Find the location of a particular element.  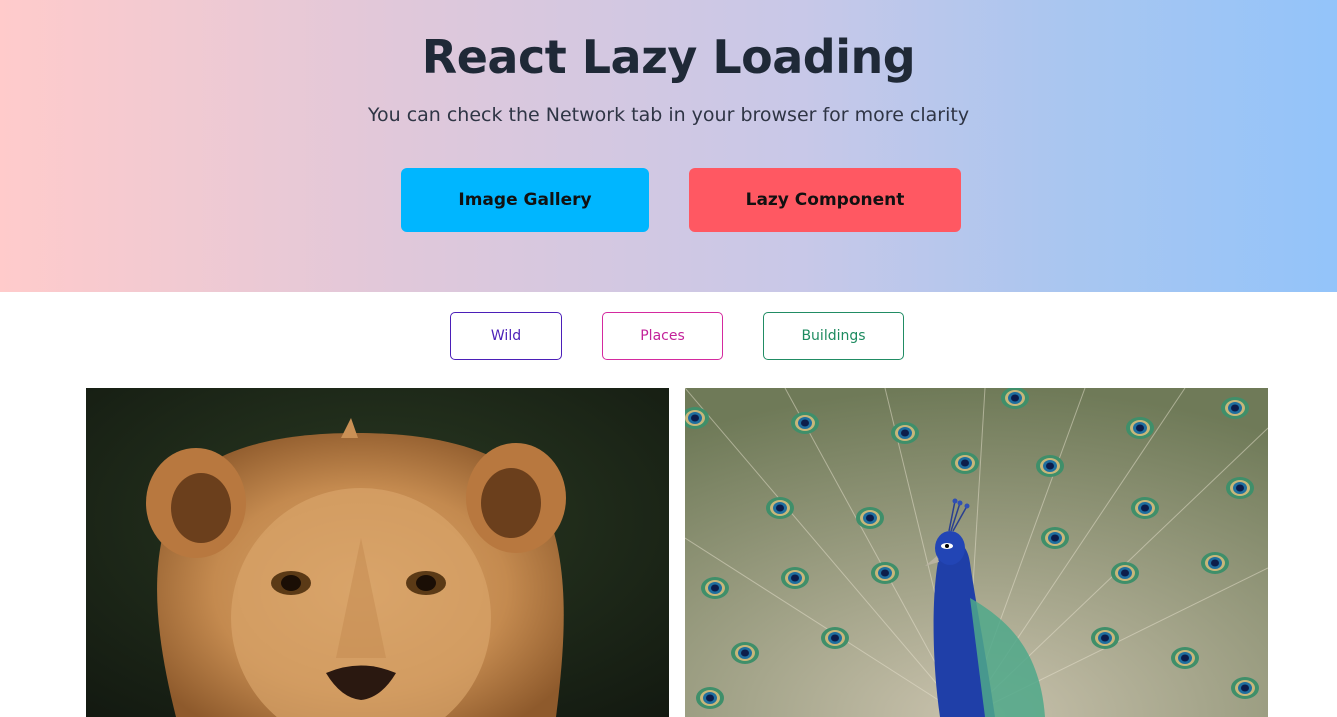

lazy-component-button: Lazy Component is located at coordinates (825, 200).